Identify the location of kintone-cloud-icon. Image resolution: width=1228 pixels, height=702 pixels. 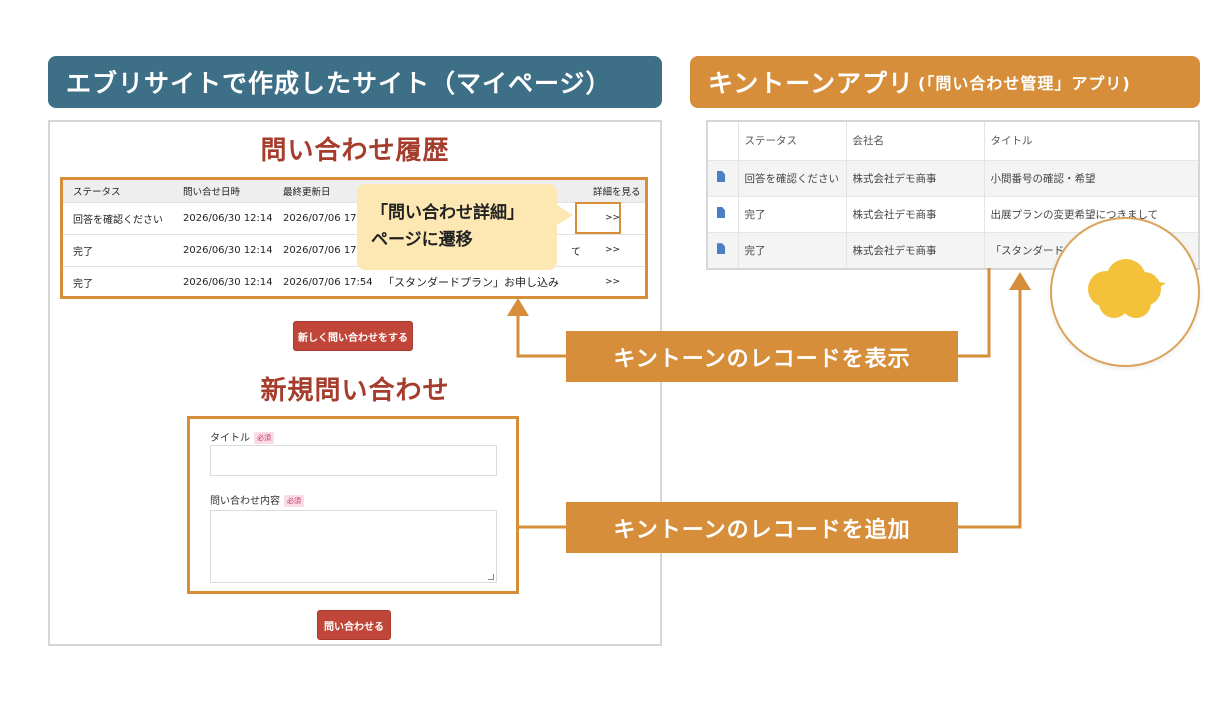
(1127, 288).